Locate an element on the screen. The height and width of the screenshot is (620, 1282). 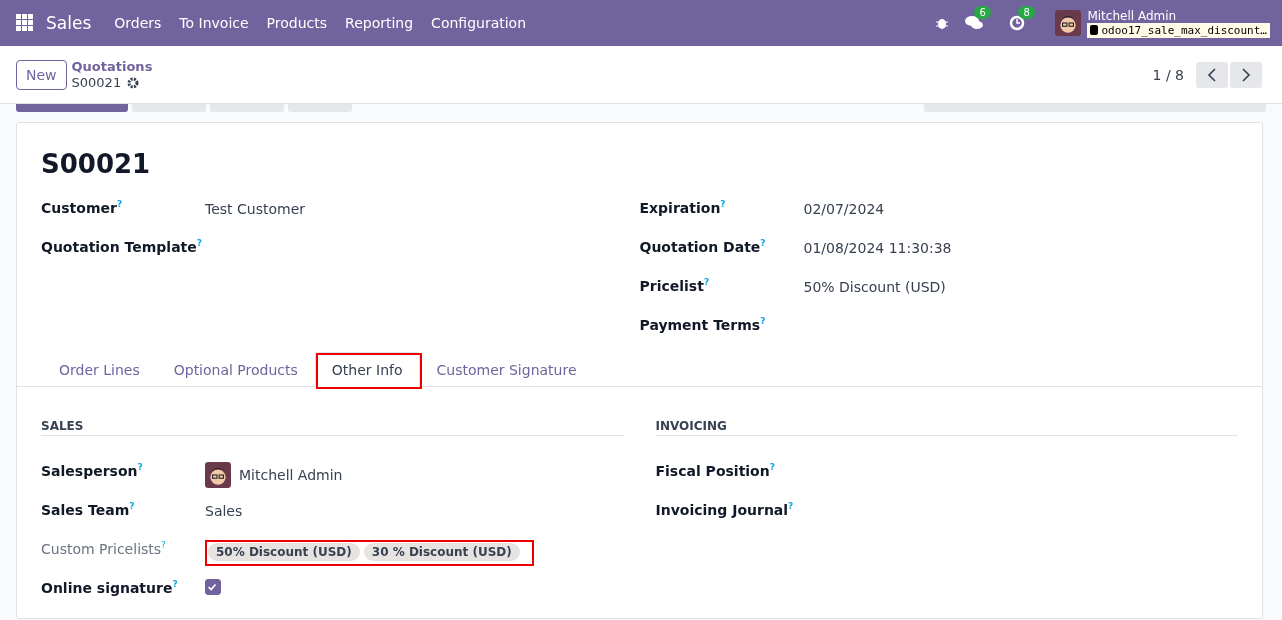
menu-item: Orders is located at coordinates (138, 23).